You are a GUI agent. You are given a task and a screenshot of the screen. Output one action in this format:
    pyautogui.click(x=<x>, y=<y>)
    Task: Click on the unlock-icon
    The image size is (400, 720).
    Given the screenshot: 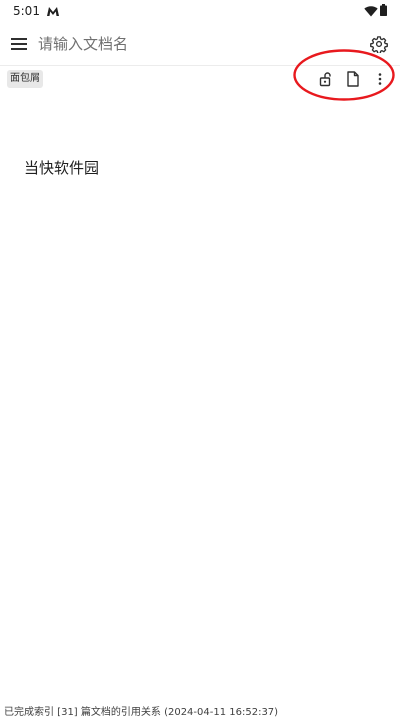 What is the action you would take?
    pyautogui.click(x=326, y=79)
    